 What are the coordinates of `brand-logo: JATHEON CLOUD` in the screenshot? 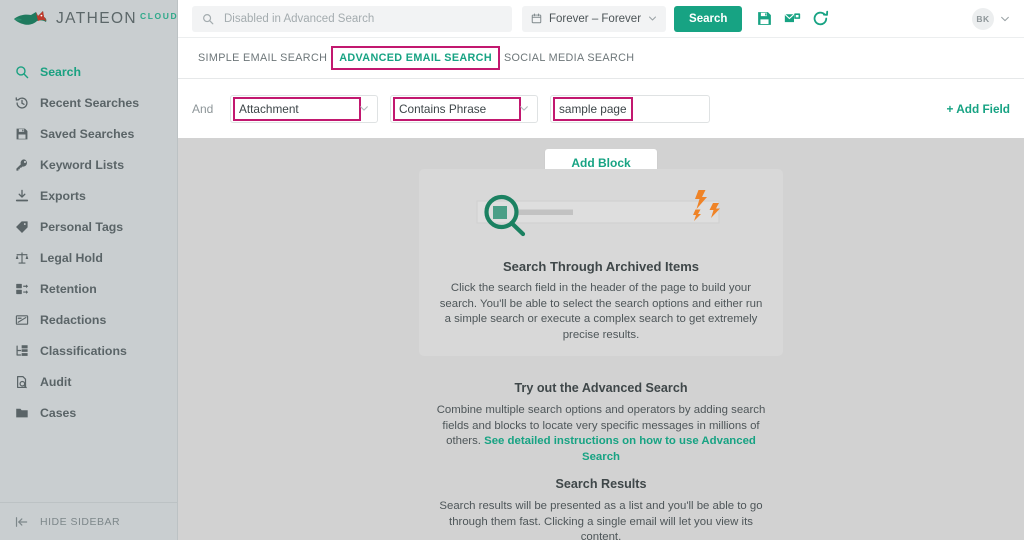 It's located at (88, 19).